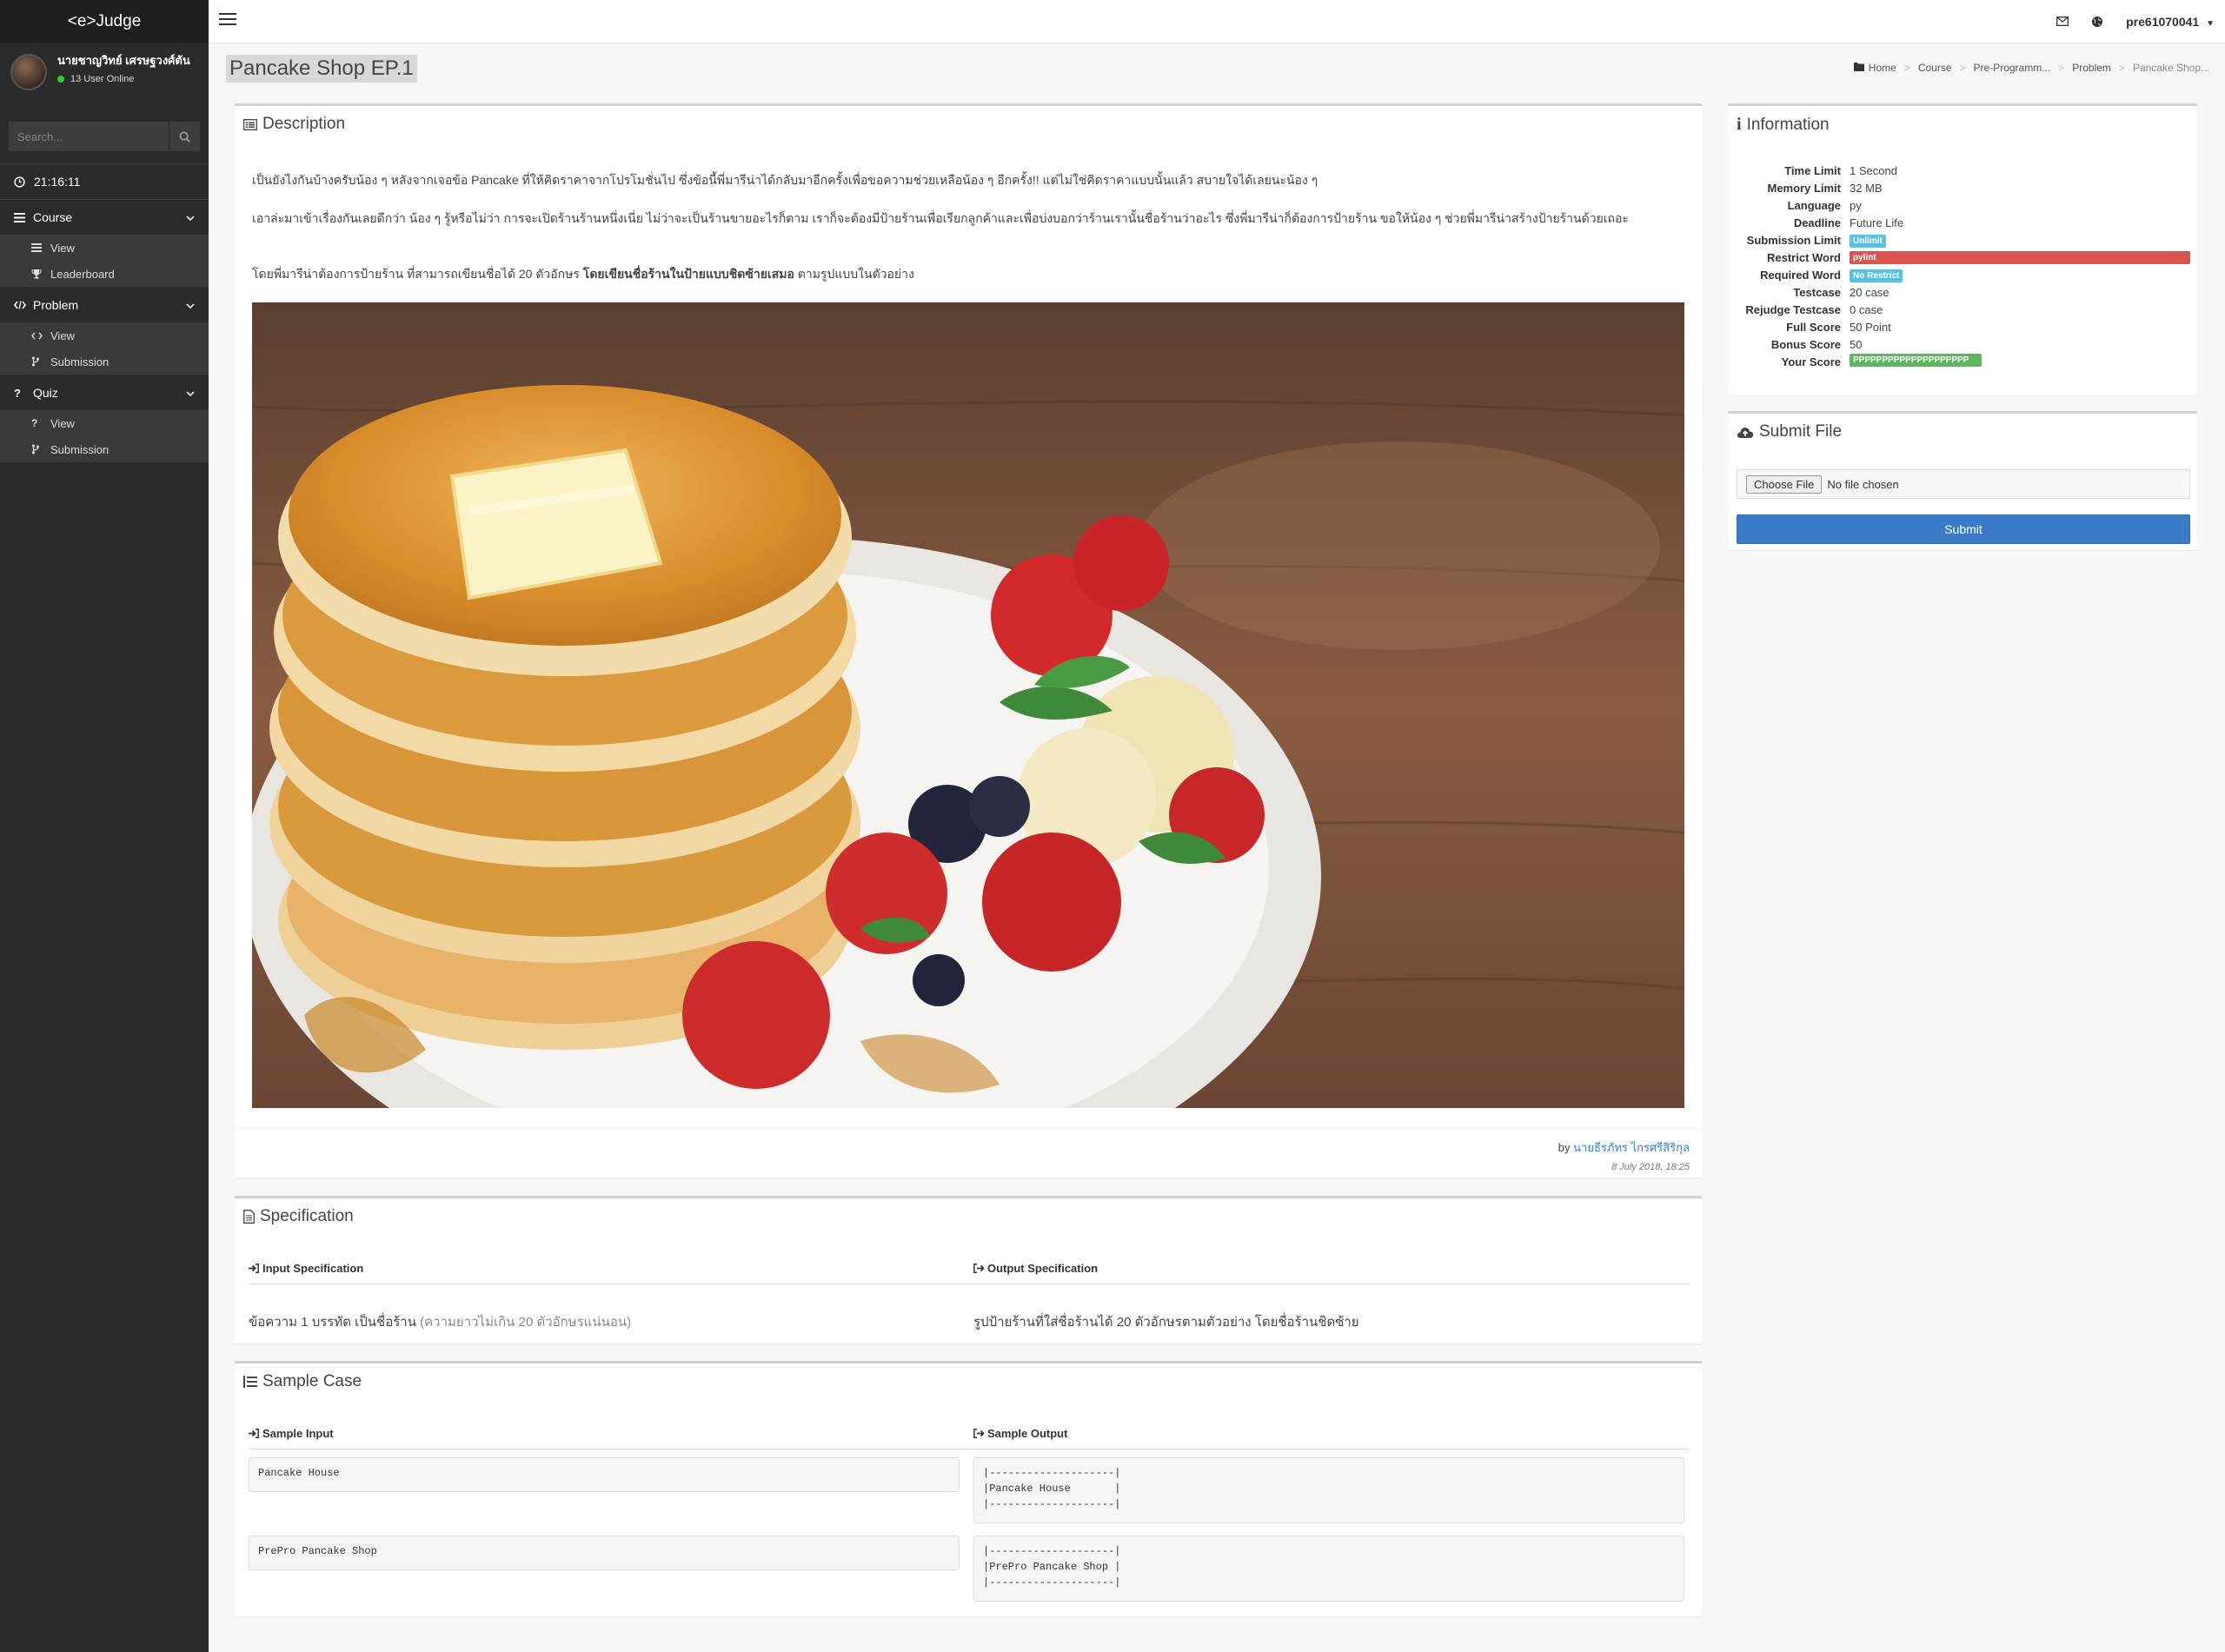 This screenshot has height=1652, width=2225. I want to click on envelope-icon, so click(2062, 21).